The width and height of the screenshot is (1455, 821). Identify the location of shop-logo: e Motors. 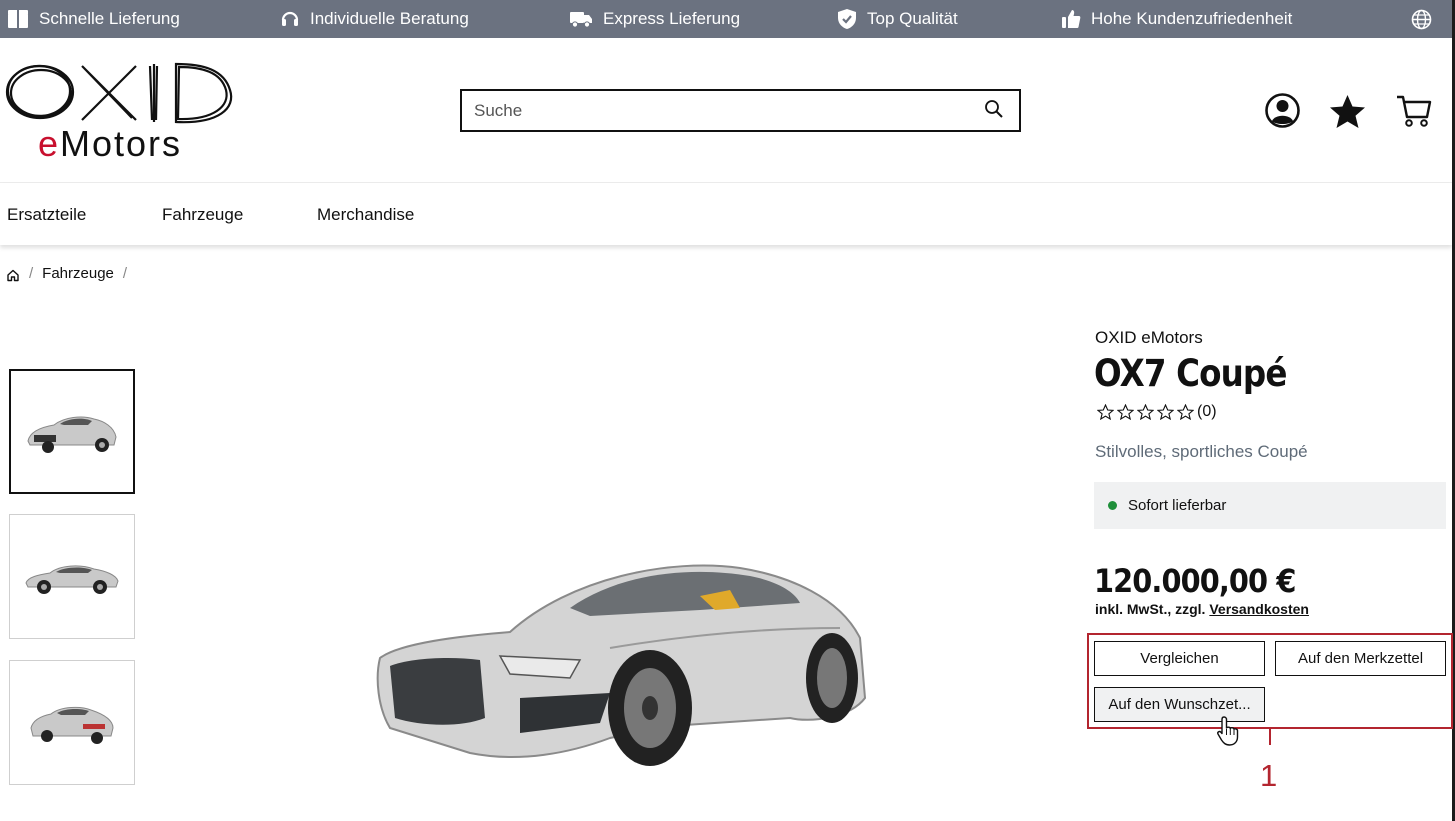
(120, 113).